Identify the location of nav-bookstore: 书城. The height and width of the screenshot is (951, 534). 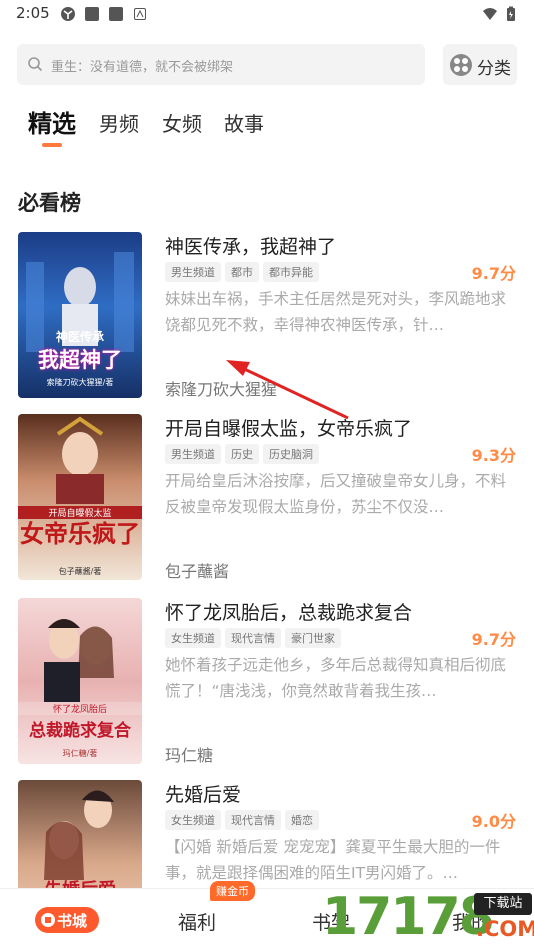
(67, 920).